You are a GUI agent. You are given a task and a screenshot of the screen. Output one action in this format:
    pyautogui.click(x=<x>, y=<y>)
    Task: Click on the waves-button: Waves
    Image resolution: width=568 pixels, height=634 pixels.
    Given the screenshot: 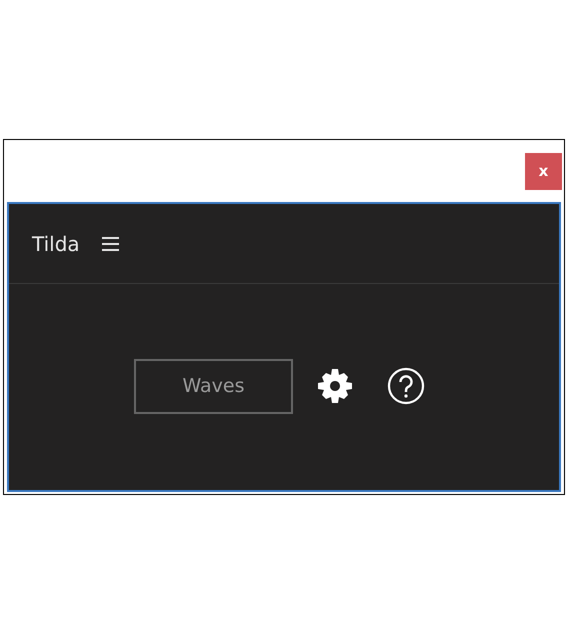 What is the action you would take?
    pyautogui.click(x=213, y=386)
    